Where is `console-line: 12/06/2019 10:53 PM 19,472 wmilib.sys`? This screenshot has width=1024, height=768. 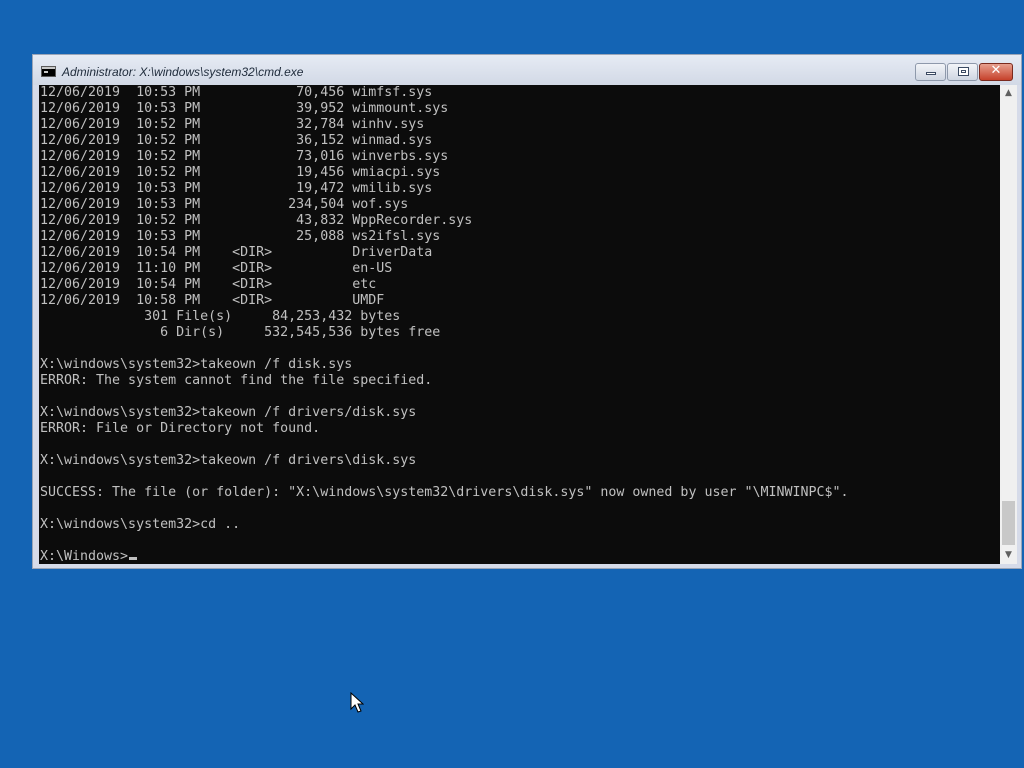 console-line: 12/06/2019 10:53 PM 19,472 wmilib.sys is located at coordinates (236, 188).